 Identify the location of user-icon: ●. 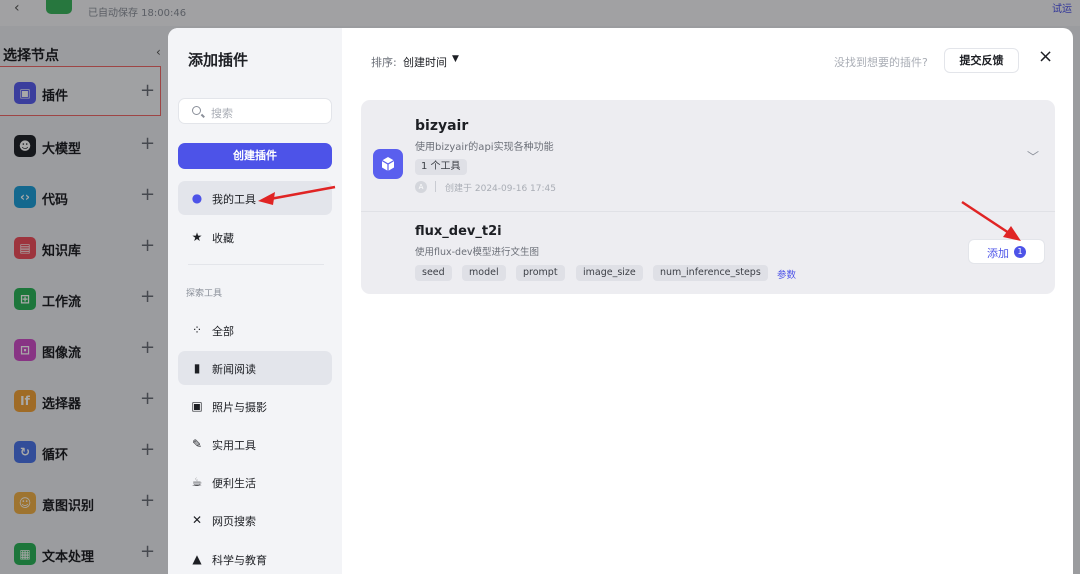
(197, 198).